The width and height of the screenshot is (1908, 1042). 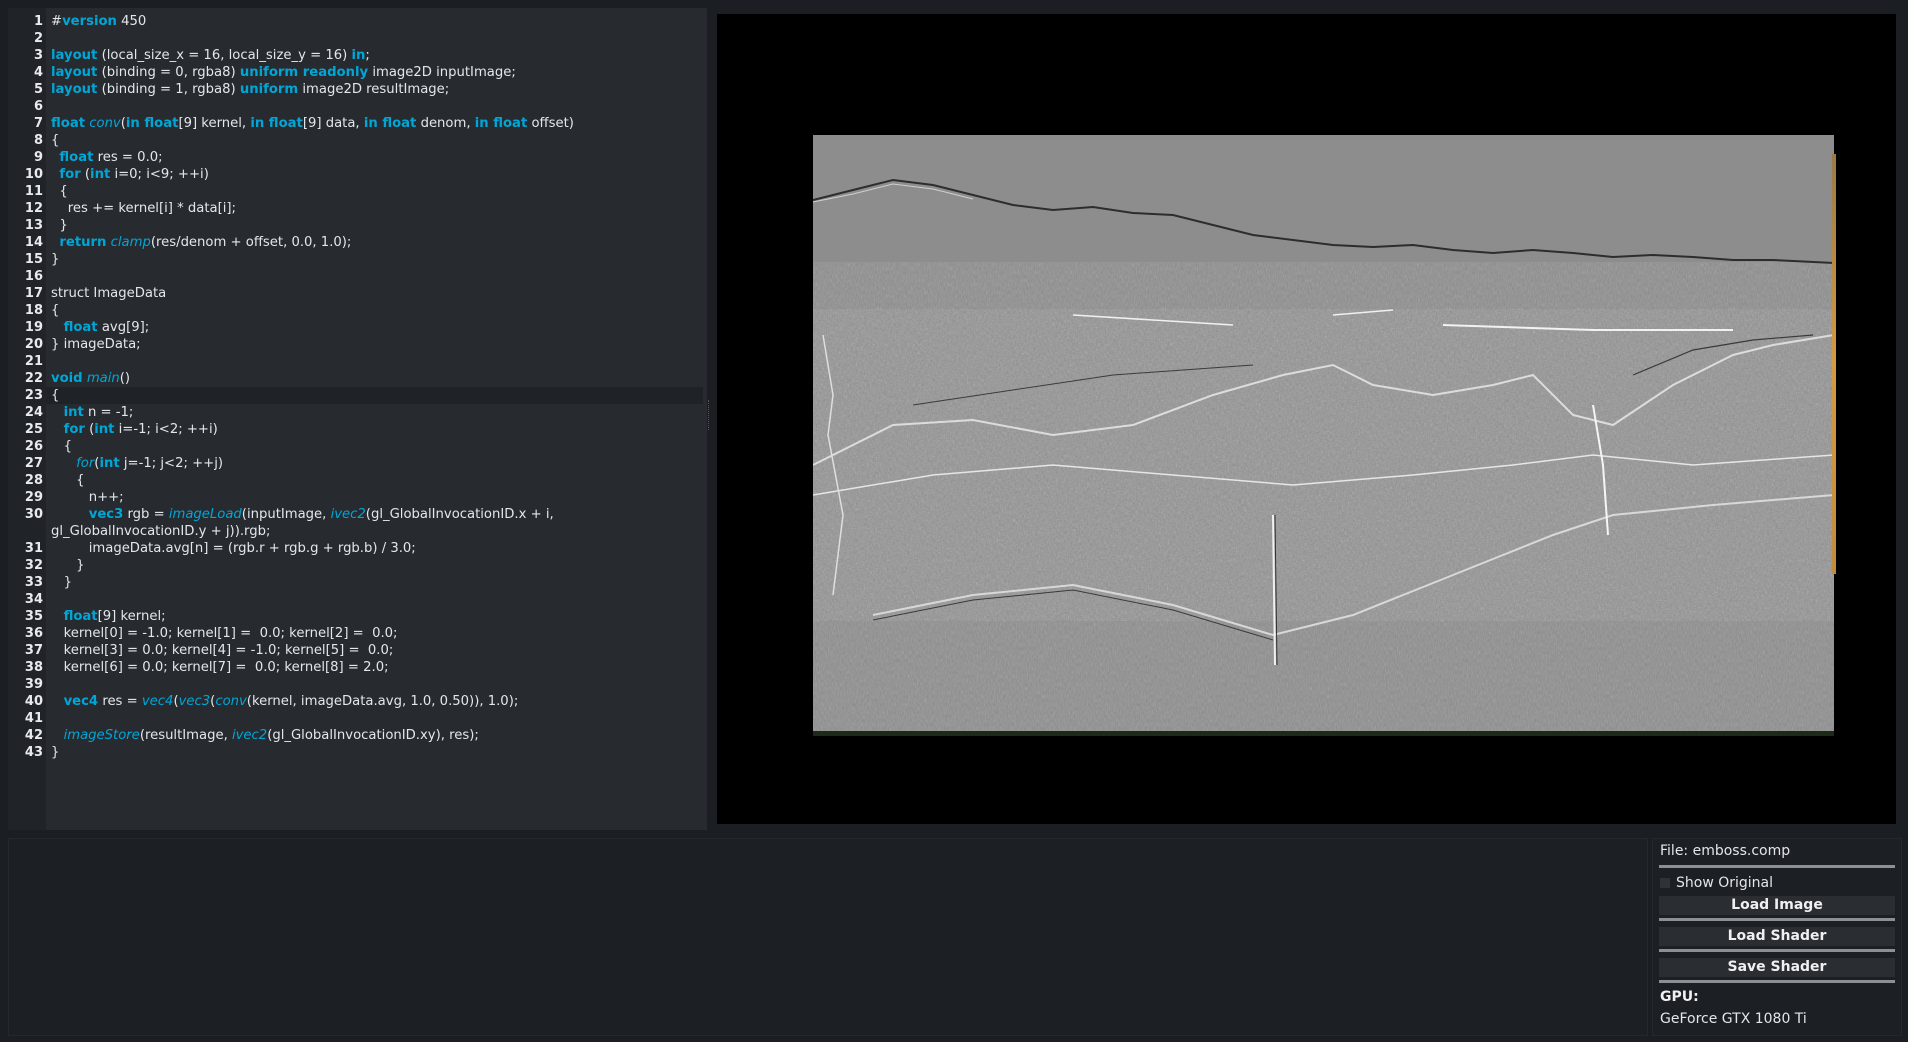 What do you see at coordinates (68, 565) in the screenshot?
I see `code-token: }` at bounding box center [68, 565].